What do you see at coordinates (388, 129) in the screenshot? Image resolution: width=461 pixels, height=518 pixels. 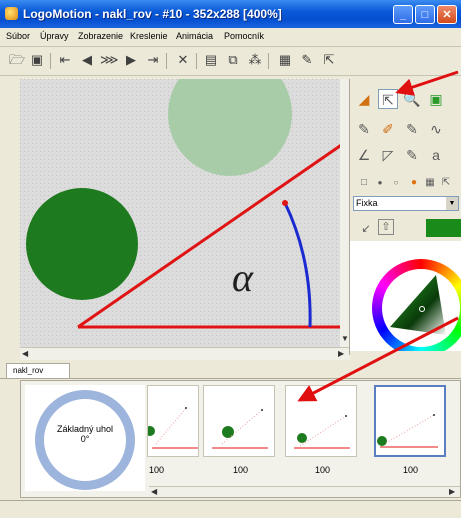 I see `brush-tool-icon: ✐` at bounding box center [388, 129].